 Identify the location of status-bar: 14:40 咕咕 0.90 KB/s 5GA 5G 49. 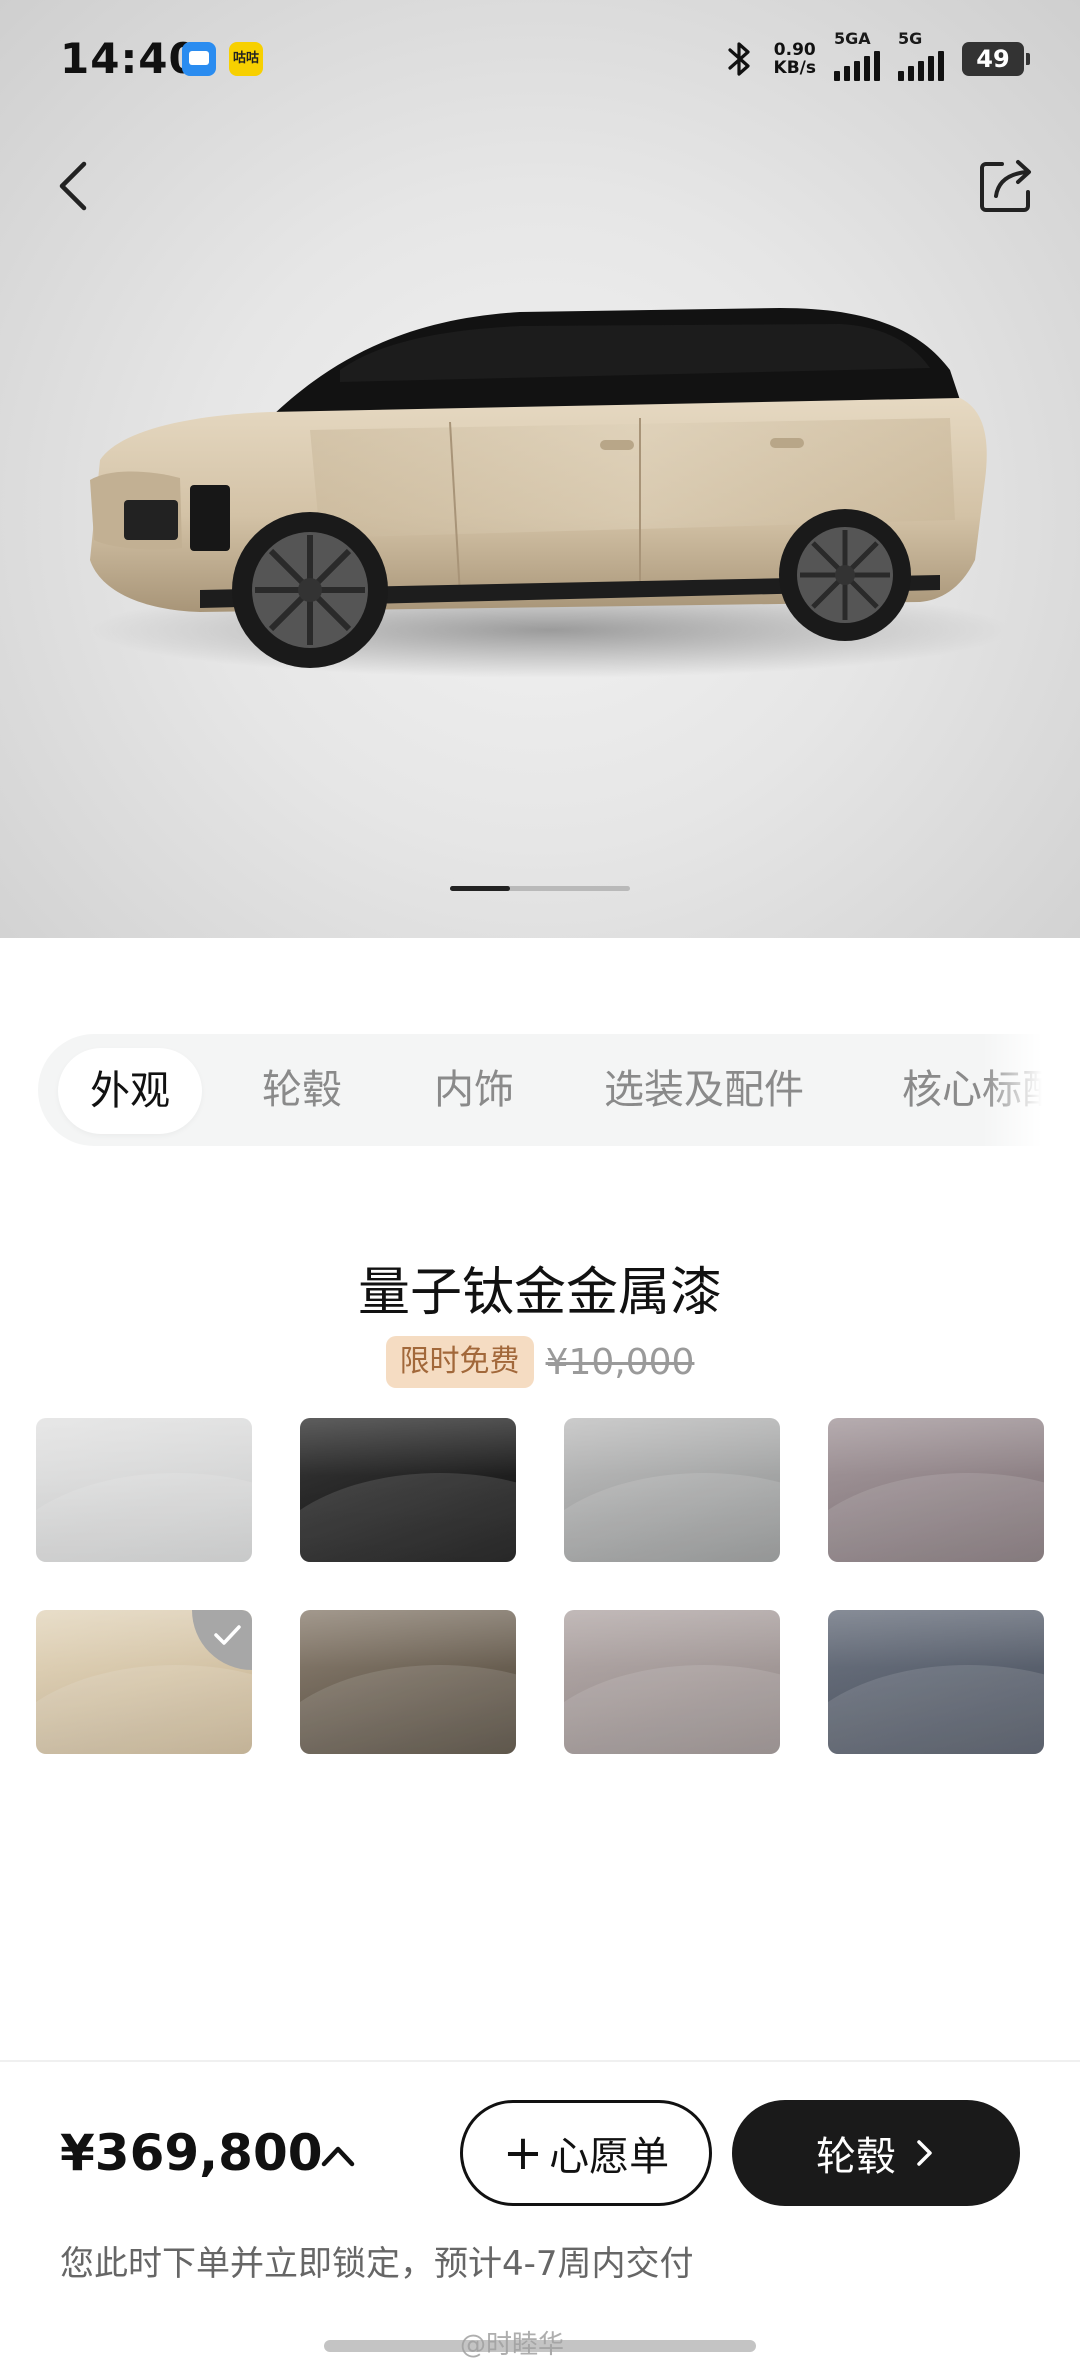
(540, 60).